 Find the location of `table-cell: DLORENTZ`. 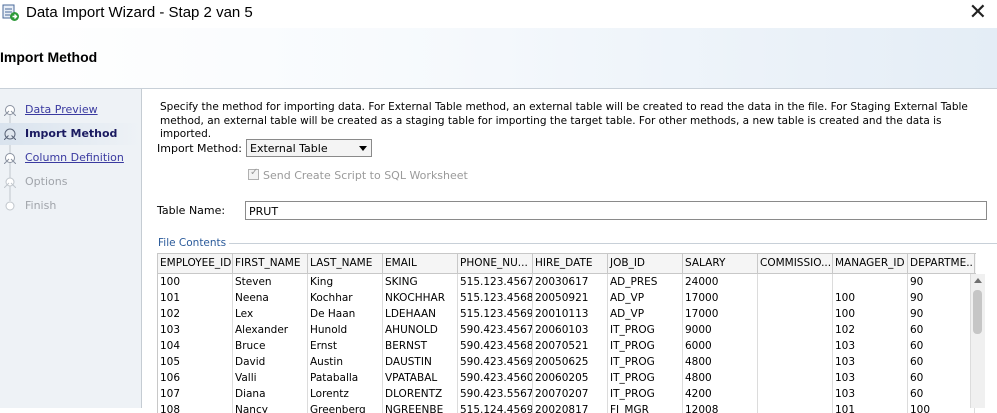

table-cell: DLORENTZ is located at coordinates (420, 394).